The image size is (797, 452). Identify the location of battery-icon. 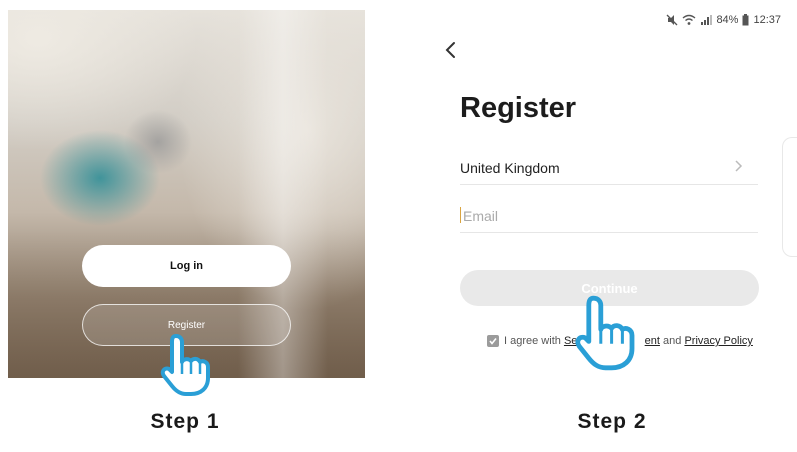
(745, 20).